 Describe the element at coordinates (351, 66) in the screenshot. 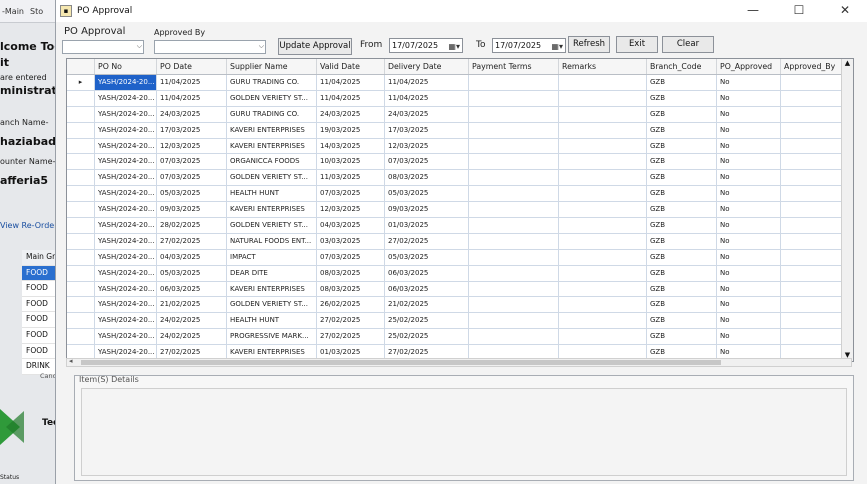

I see `column-header-valid-date: Valid Date` at that location.